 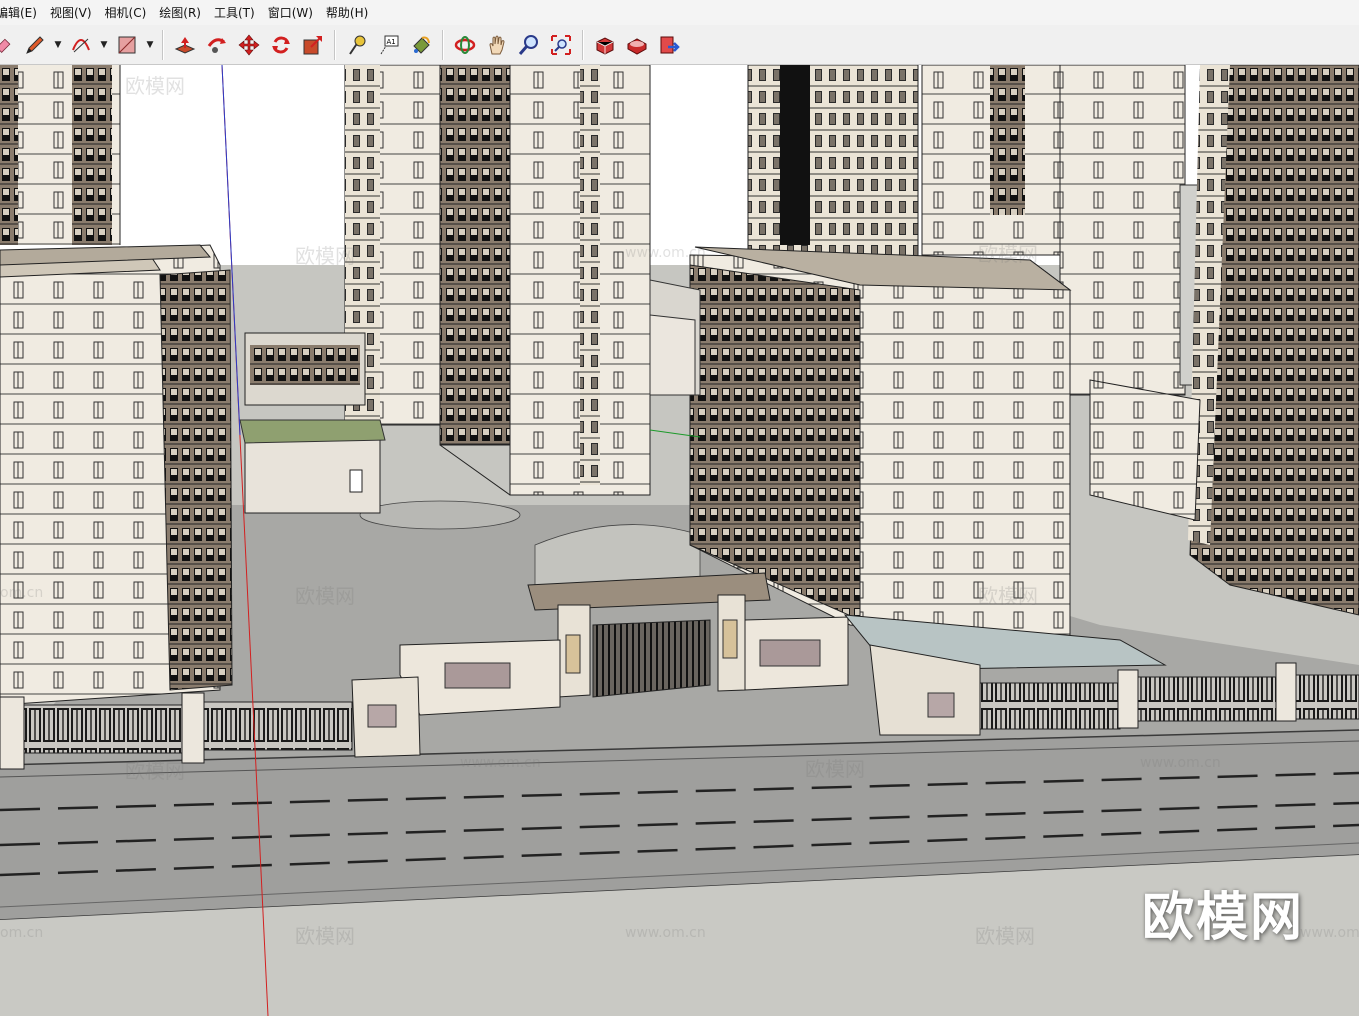 What do you see at coordinates (150, 45) in the screenshot?
I see `rectangle-dropdown-icon: ▼` at bounding box center [150, 45].